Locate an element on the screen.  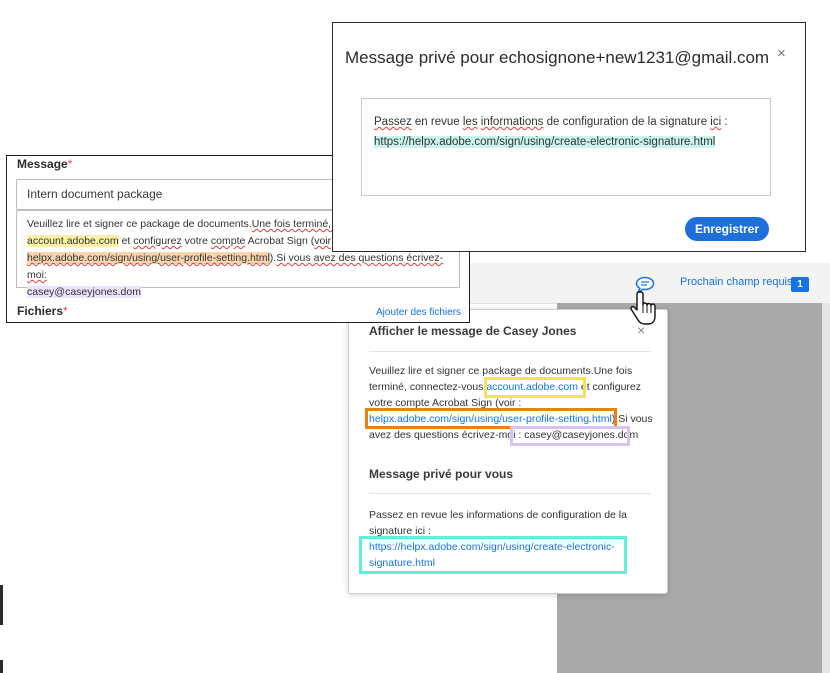
popover-heading-sender: Afficher le message de Casey Jones is located at coordinates (473, 331).